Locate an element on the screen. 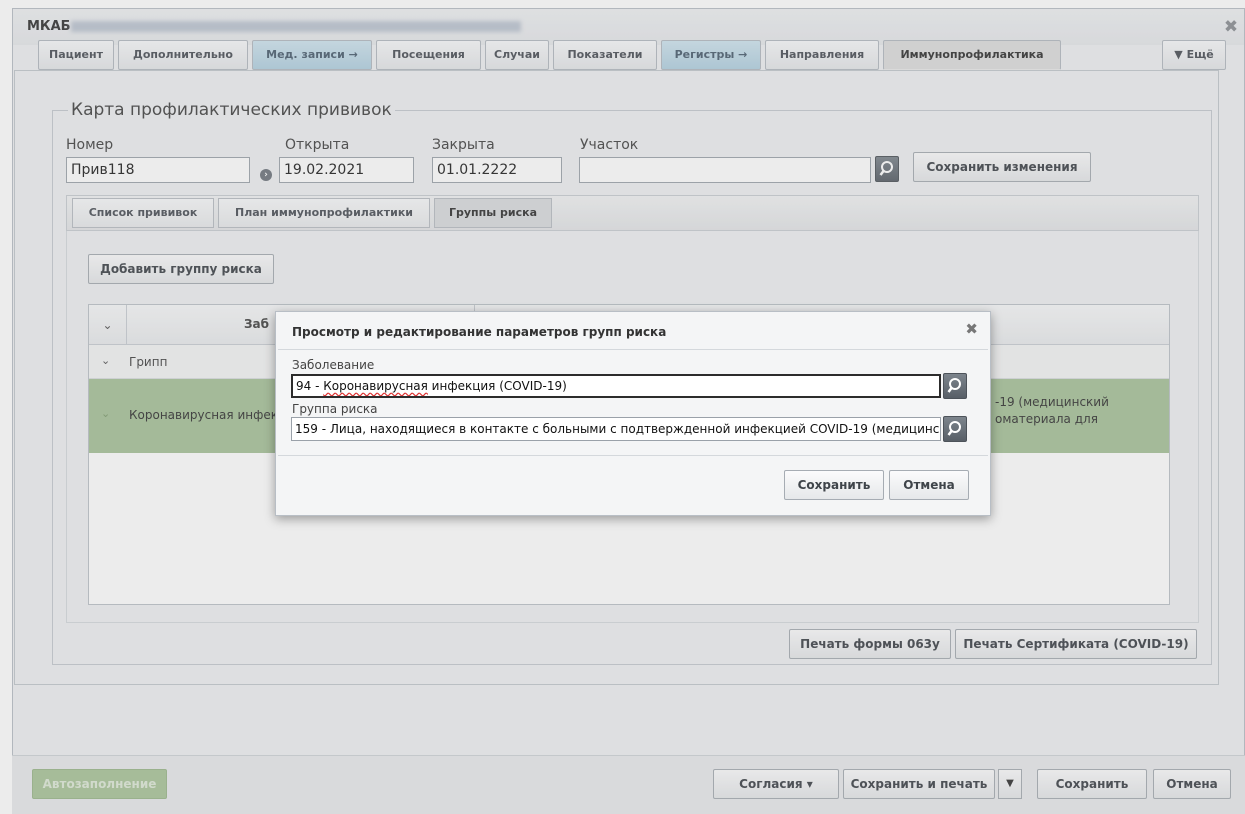 The height and width of the screenshot is (814, 1245). risk-group-label: Группа риска is located at coordinates (335, 409).